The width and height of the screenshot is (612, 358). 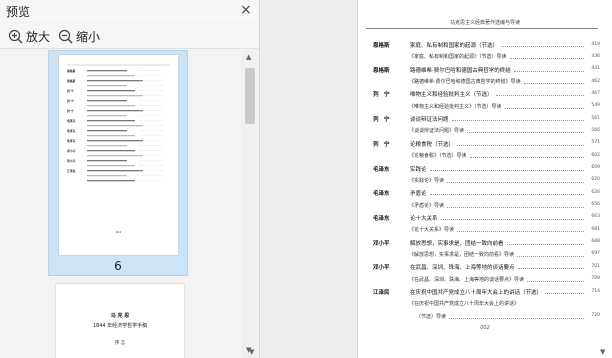 I want to click on toc-entry-title: 唯物主义和经验批判主义（节选）, so click(x=451, y=94).